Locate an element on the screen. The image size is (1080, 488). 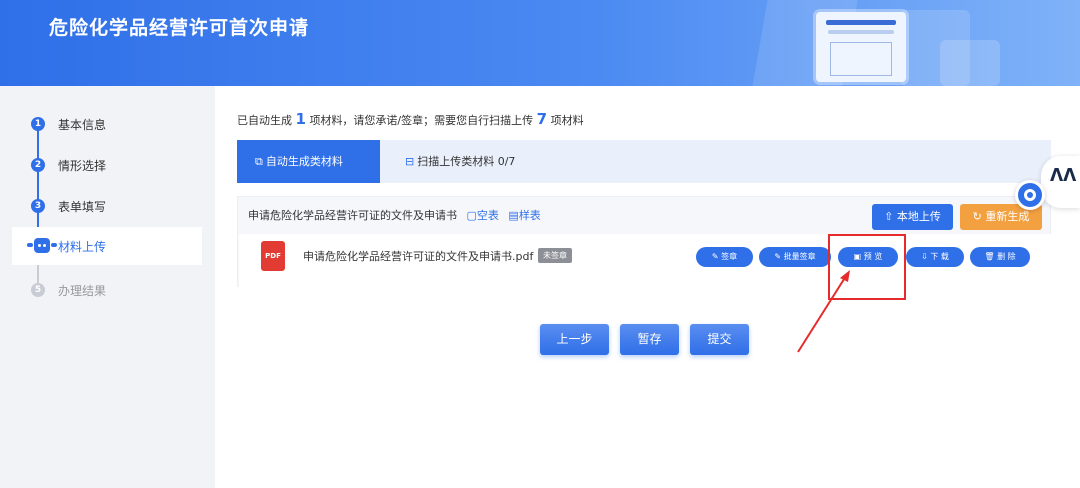
empty-form-link: ▢空表 is located at coordinates (483, 215).